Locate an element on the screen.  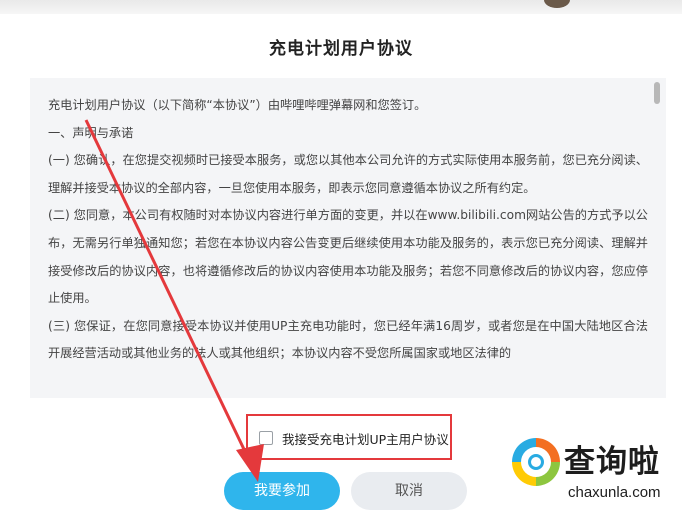
watermark: 查询啦 chaxunla.com is located at coordinates (594, 479).